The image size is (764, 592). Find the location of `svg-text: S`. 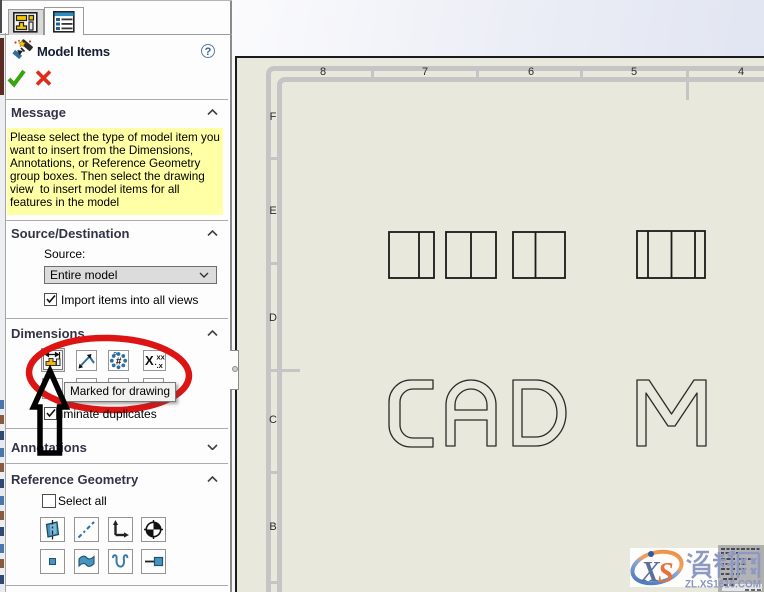

svg-text: S is located at coordinates (666, 573).